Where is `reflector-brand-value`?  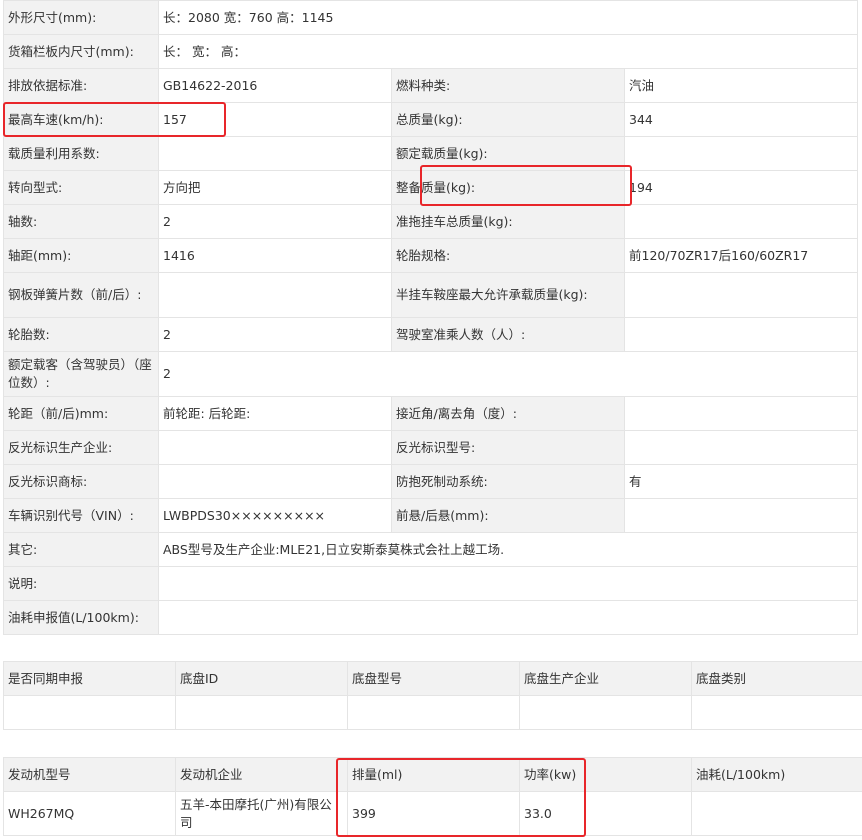
reflector-brand-value is located at coordinates (275, 481).